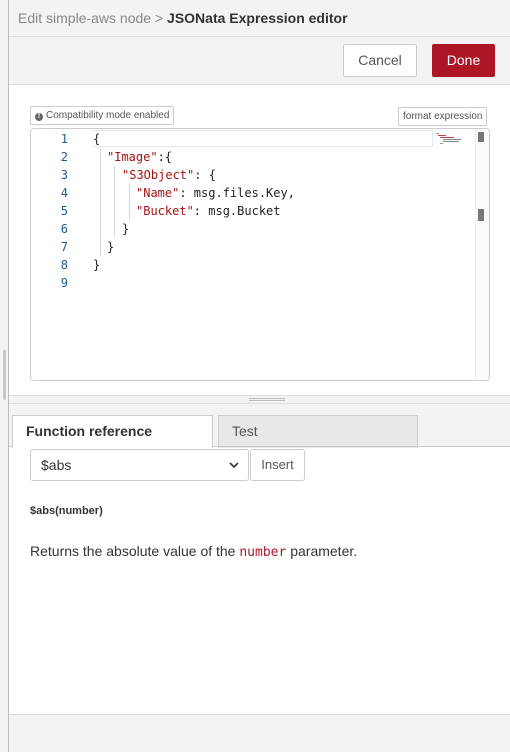  What do you see at coordinates (259, 733) in the screenshot?
I see `tray-footer` at bounding box center [259, 733].